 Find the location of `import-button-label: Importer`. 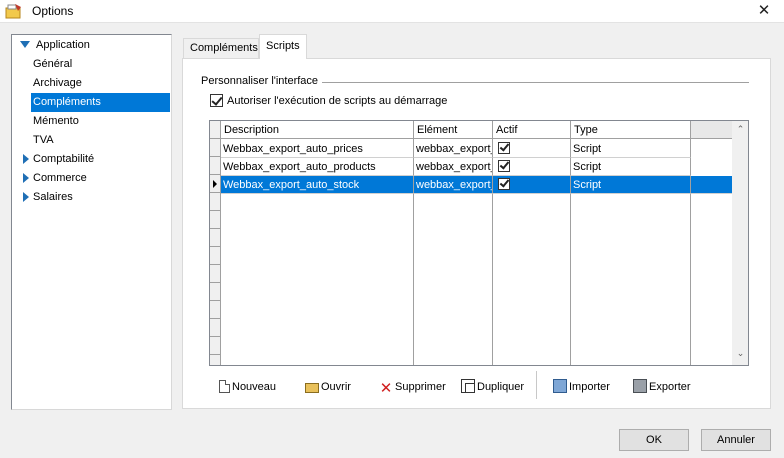

import-button-label: Importer is located at coordinates (589, 387).